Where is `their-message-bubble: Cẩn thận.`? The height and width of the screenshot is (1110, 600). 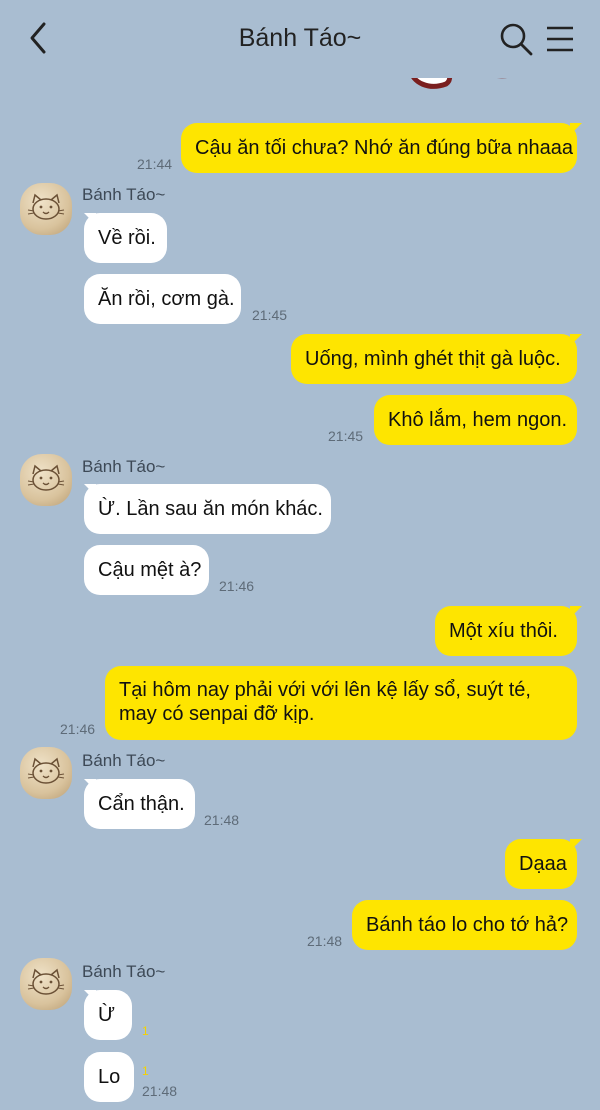 their-message-bubble: Cẩn thận. is located at coordinates (139, 804).